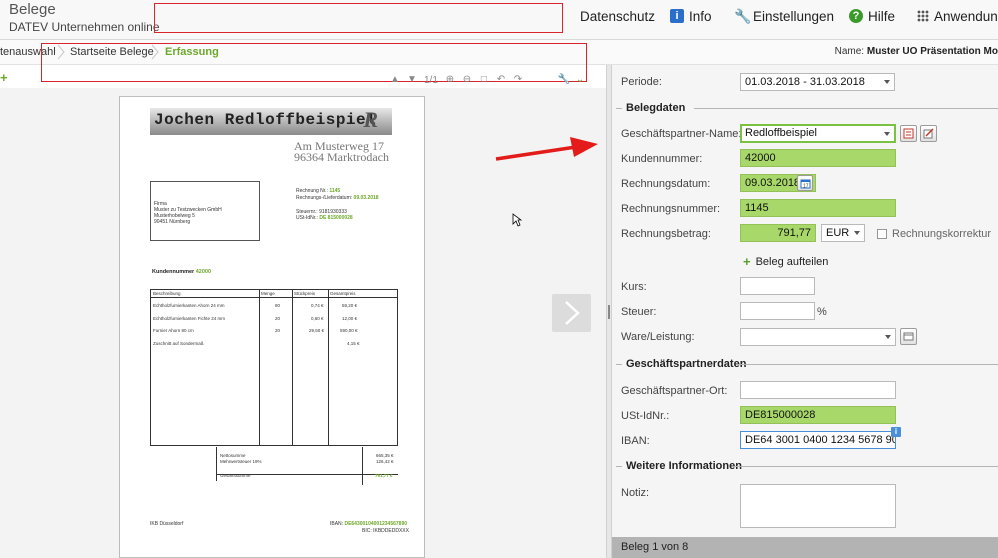  I want to click on triangle-down-icon: ▼, so click(412, 80).